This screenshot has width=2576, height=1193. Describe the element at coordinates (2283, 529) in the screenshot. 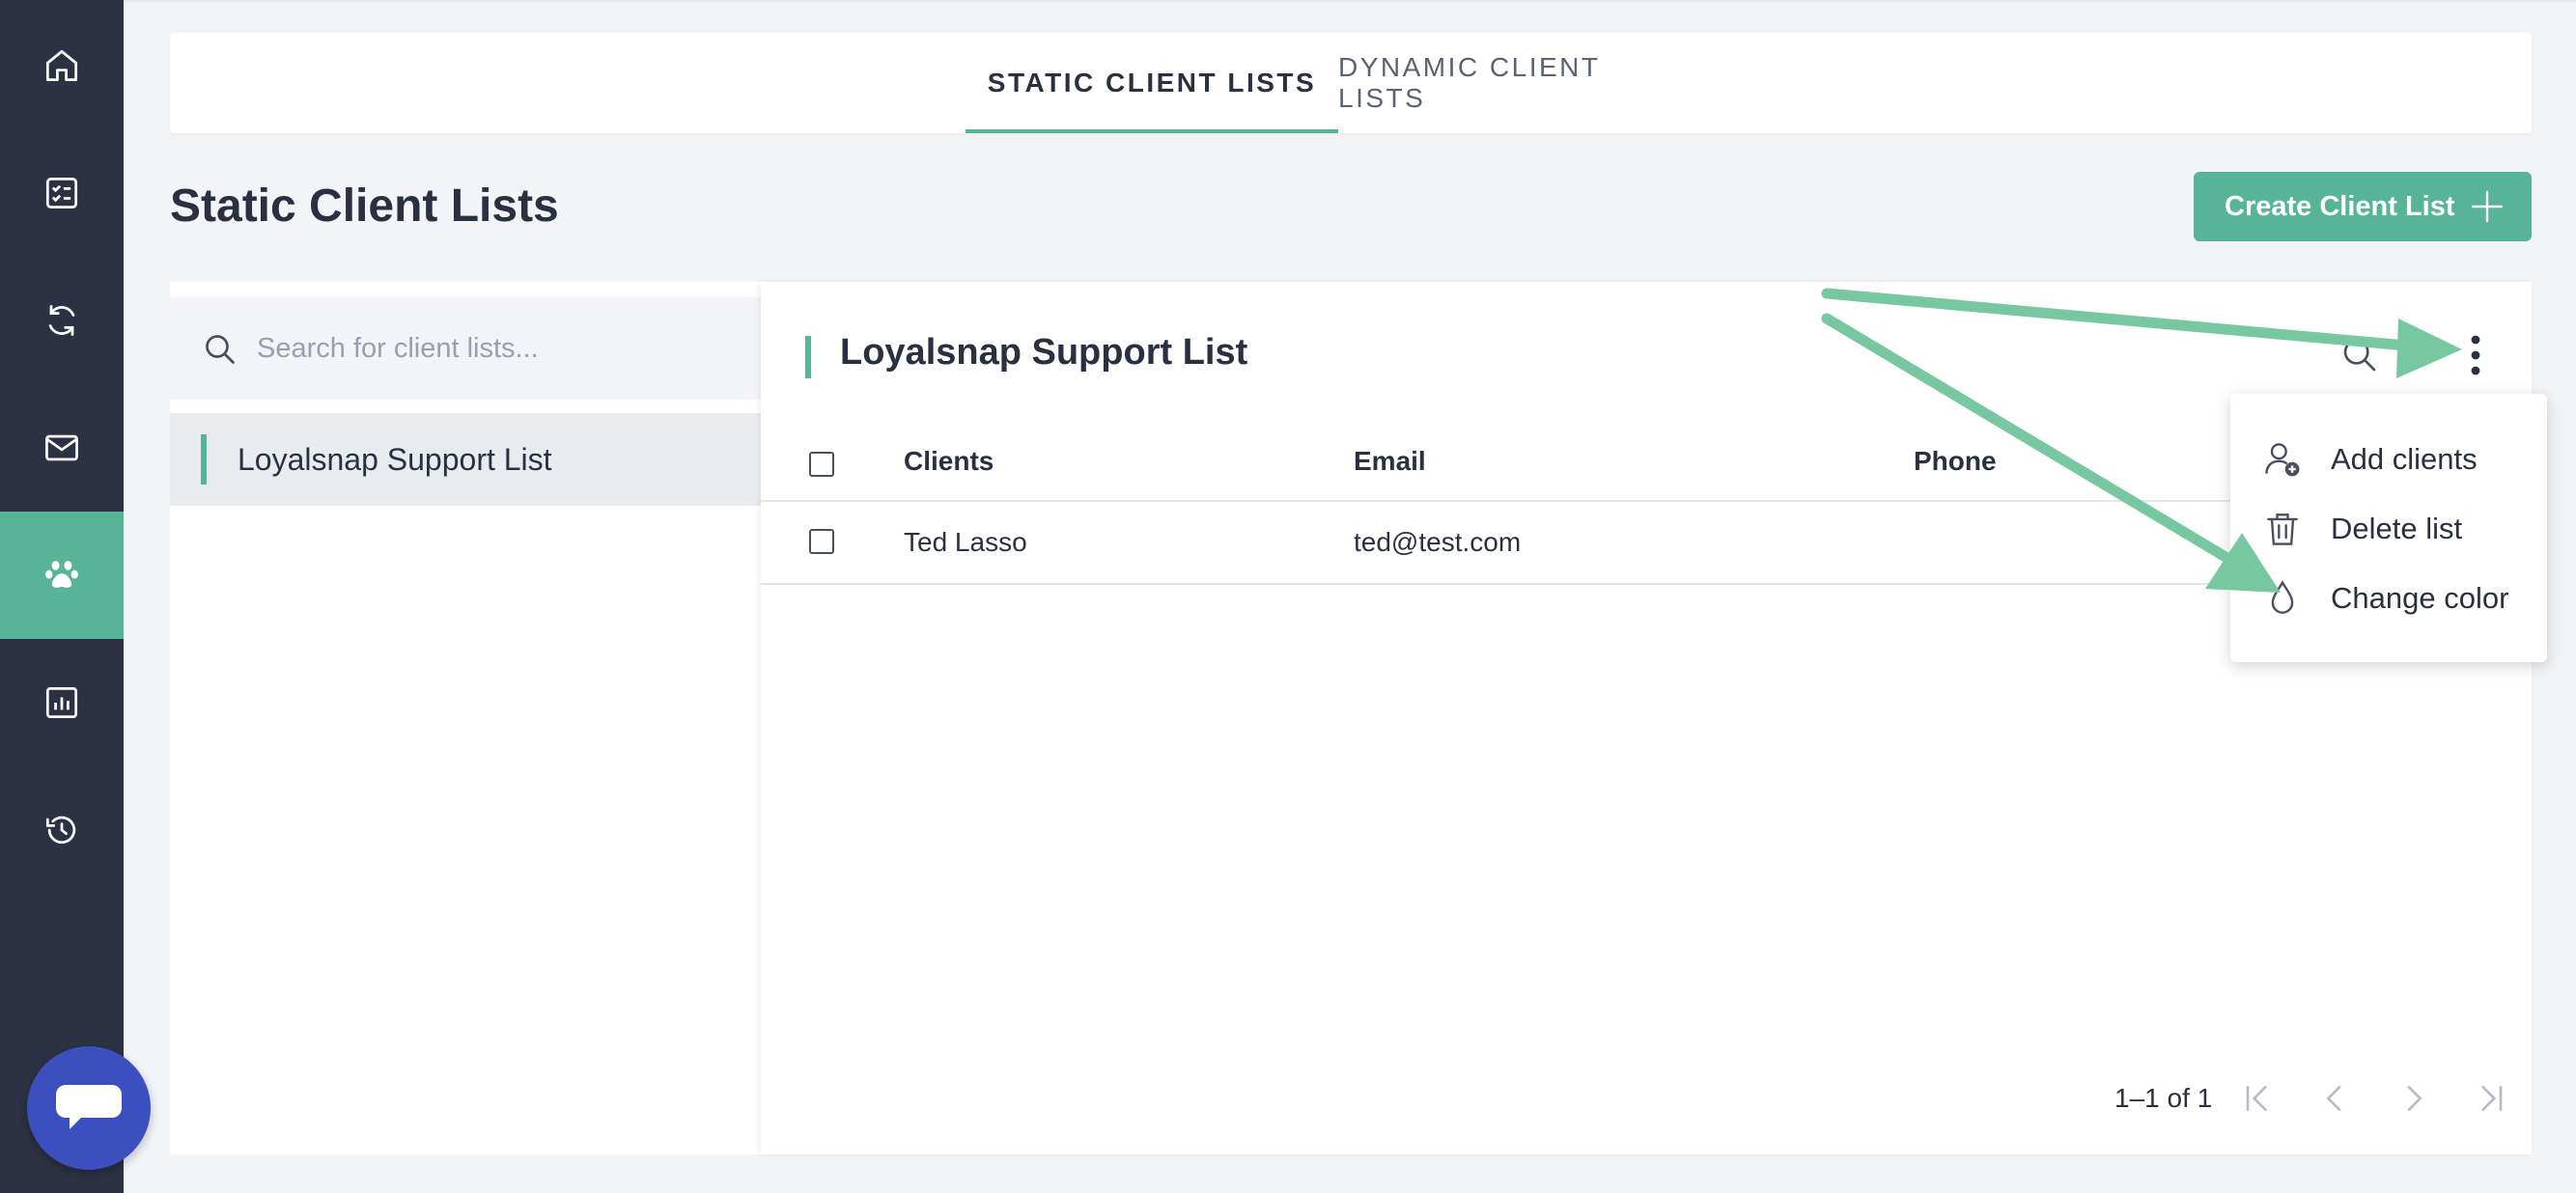

I see `trash-icon` at that location.